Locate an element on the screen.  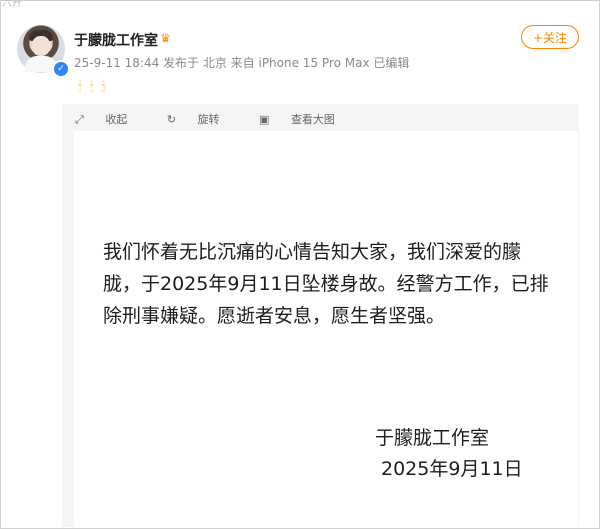
candle-emoji-row: 🕯🕯🕯 is located at coordinates (96, 87).